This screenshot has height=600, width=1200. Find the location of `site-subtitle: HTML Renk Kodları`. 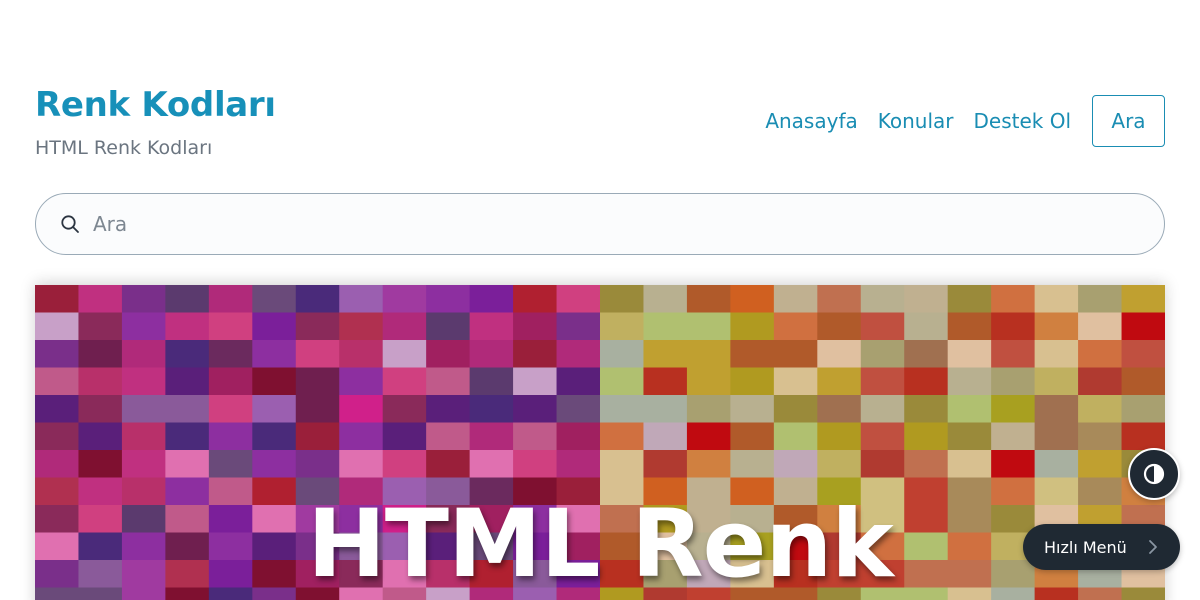

site-subtitle: HTML Renk Kodları is located at coordinates (124, 148).